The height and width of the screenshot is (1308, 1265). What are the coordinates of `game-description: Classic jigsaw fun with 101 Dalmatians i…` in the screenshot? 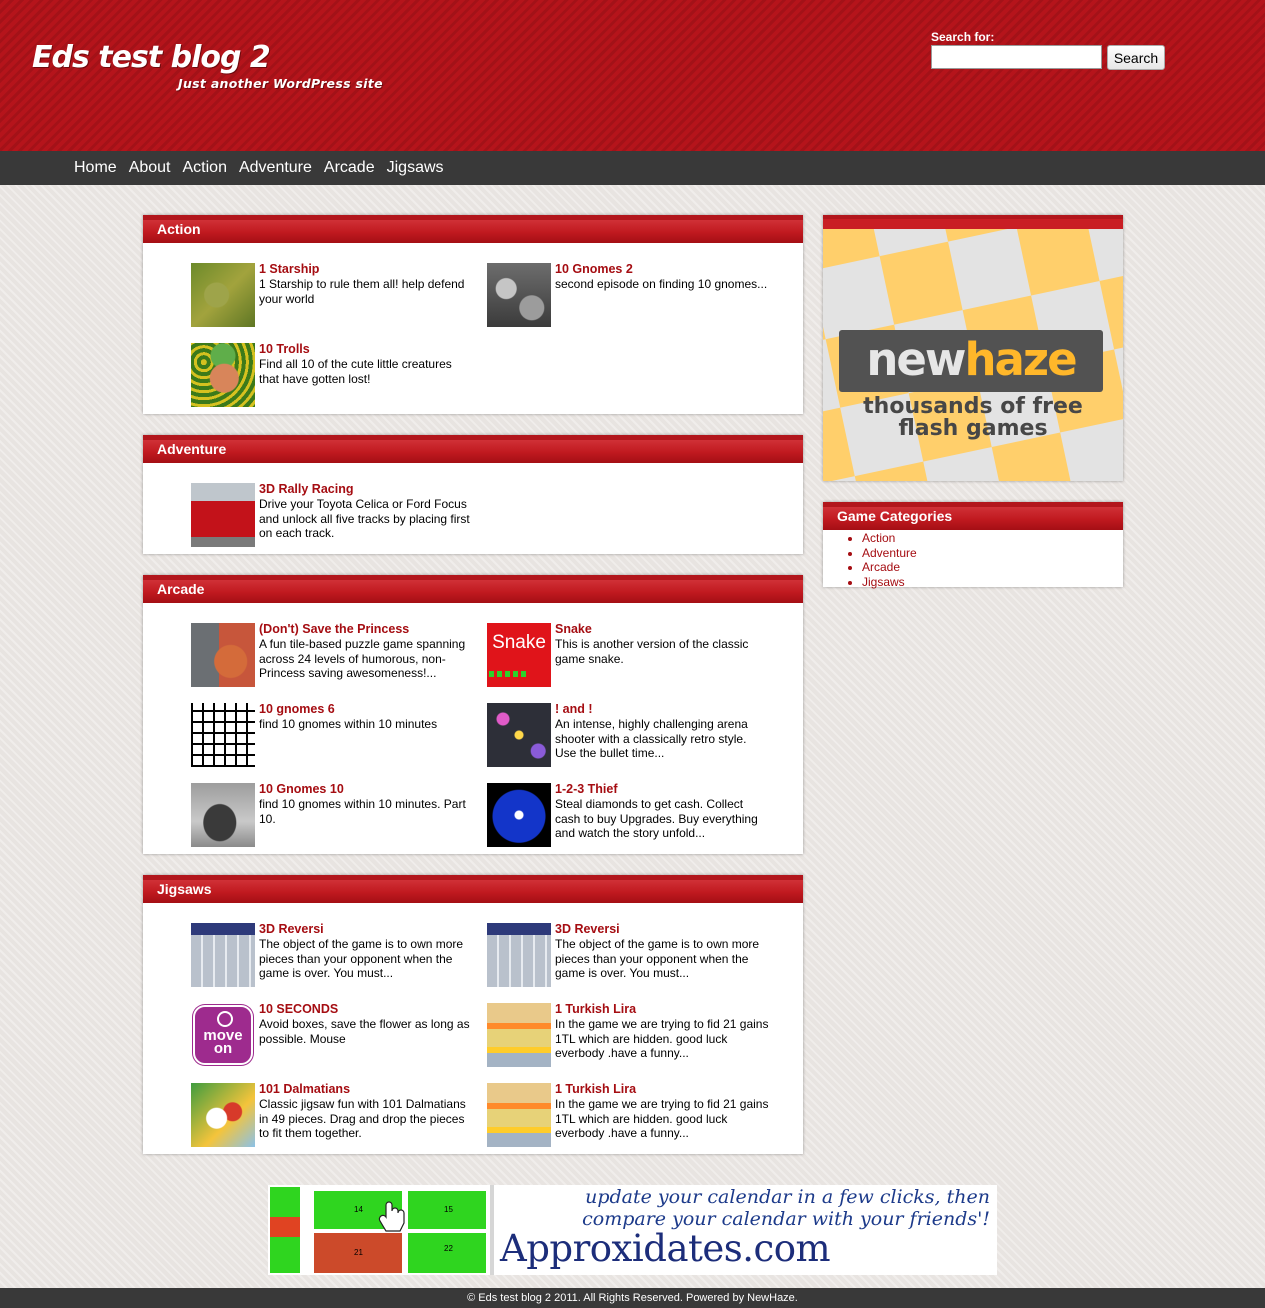 It's located at (362, 1119).